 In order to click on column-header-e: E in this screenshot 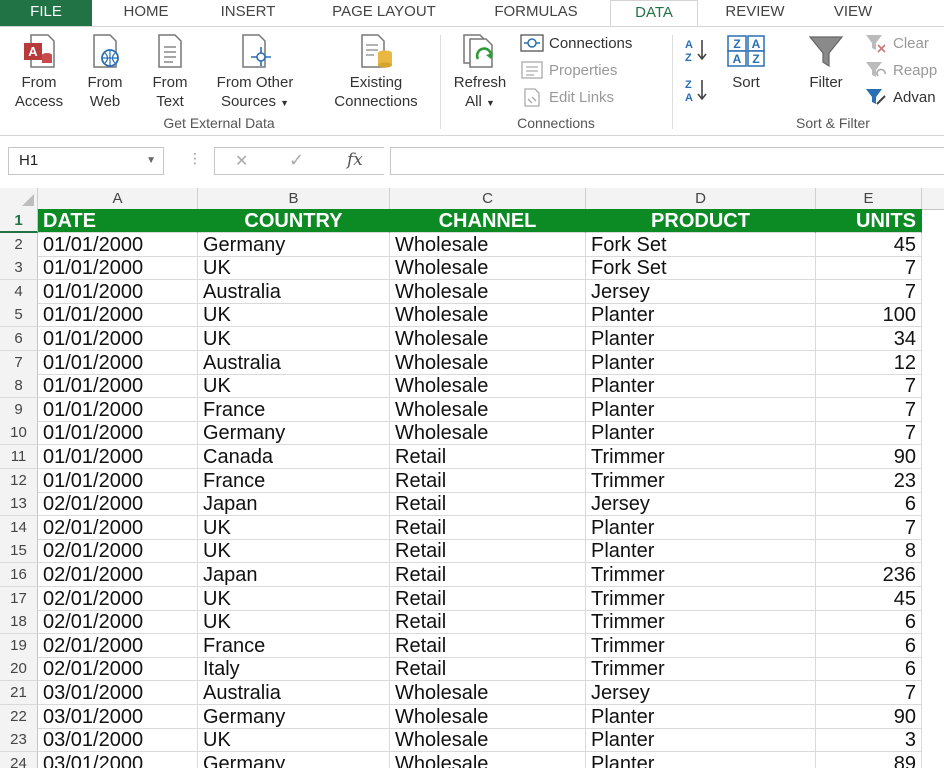, I will do `click(869, 198)`.